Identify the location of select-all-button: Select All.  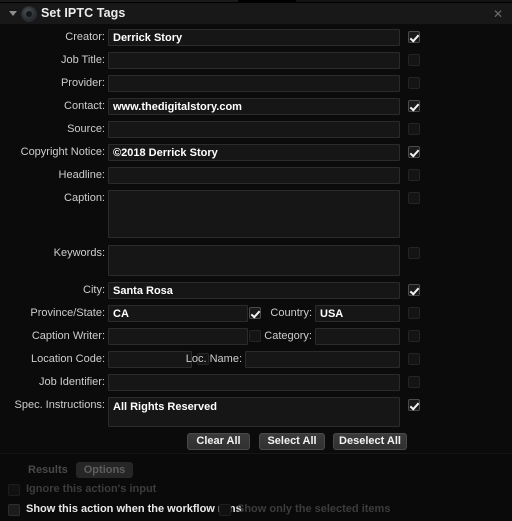
(292, 441).